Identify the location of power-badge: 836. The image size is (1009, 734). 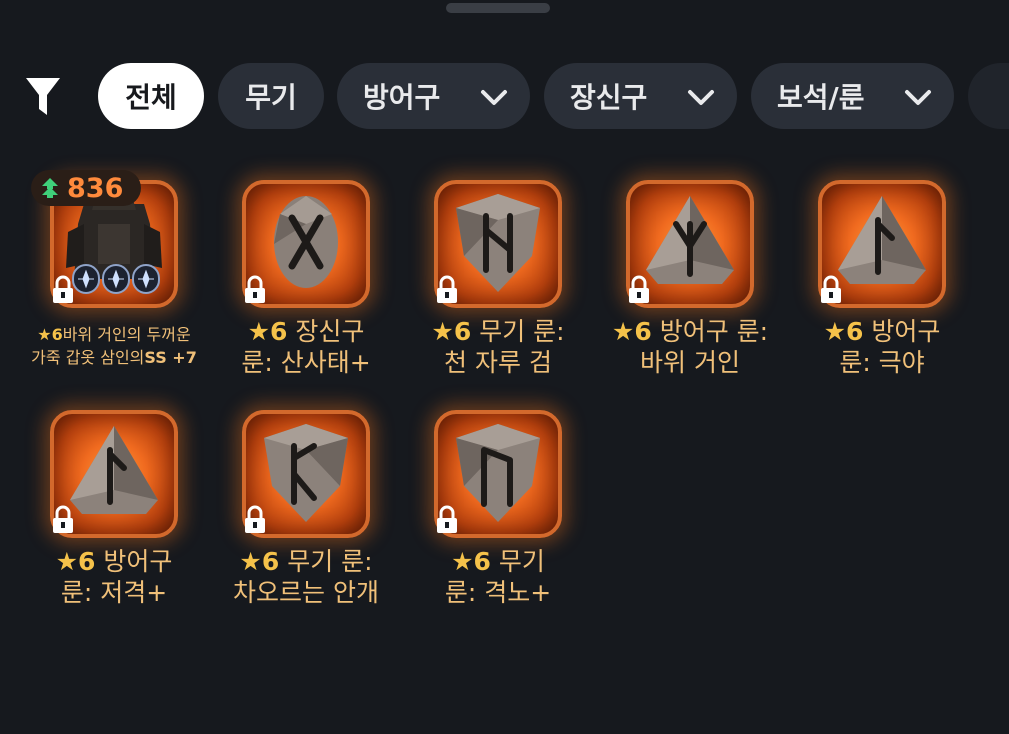
(86, 188).